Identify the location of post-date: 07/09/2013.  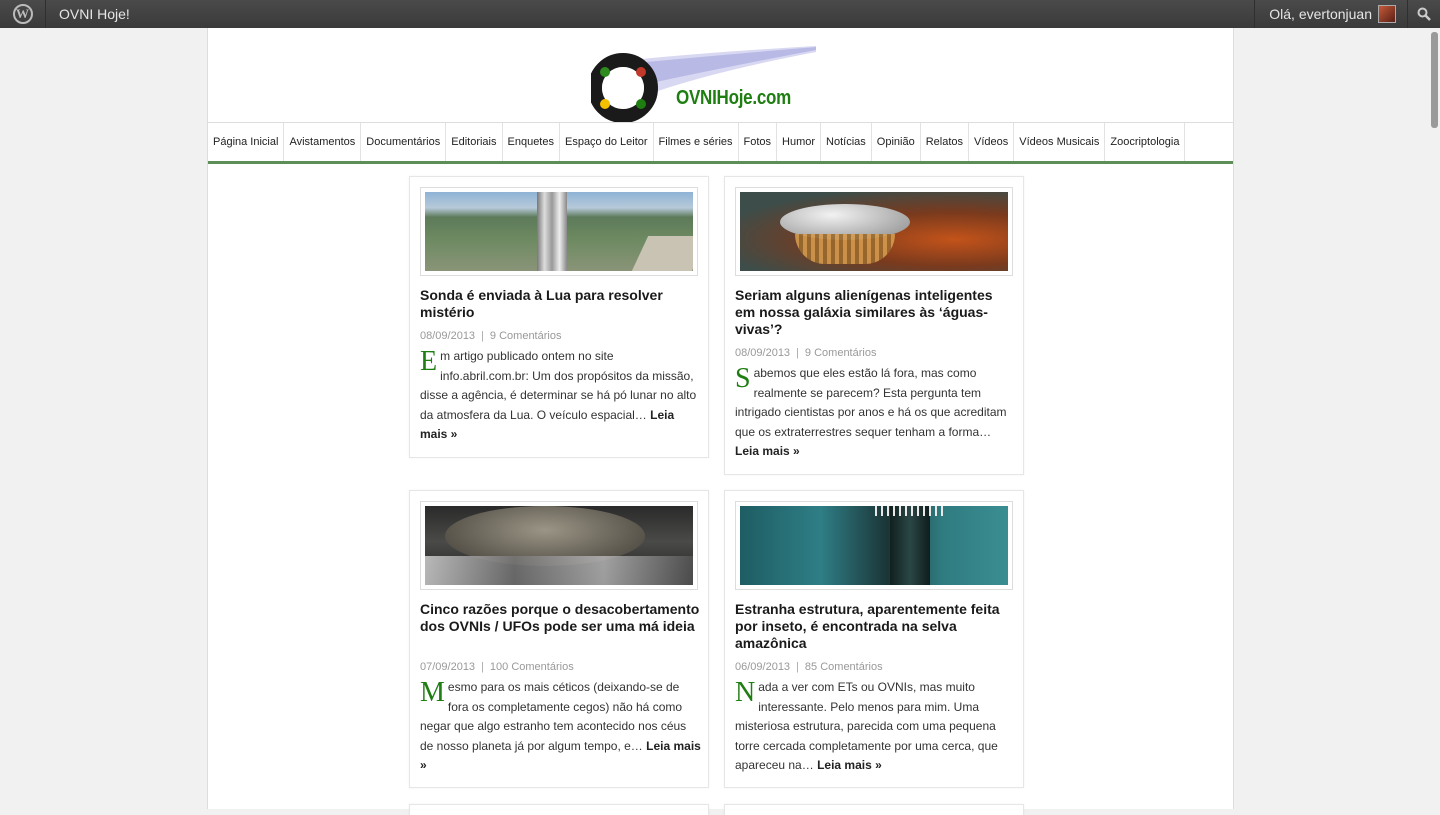
(448, 667).